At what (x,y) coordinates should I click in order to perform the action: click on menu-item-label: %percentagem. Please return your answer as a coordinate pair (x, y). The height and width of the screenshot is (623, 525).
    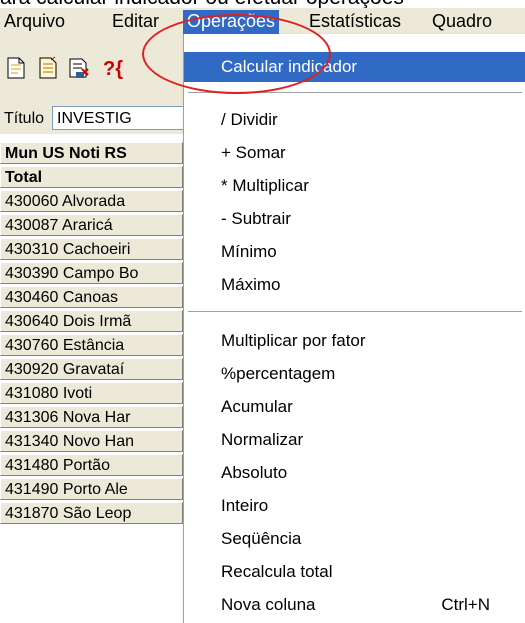
    Looking at the image, I should click on (278, 373).